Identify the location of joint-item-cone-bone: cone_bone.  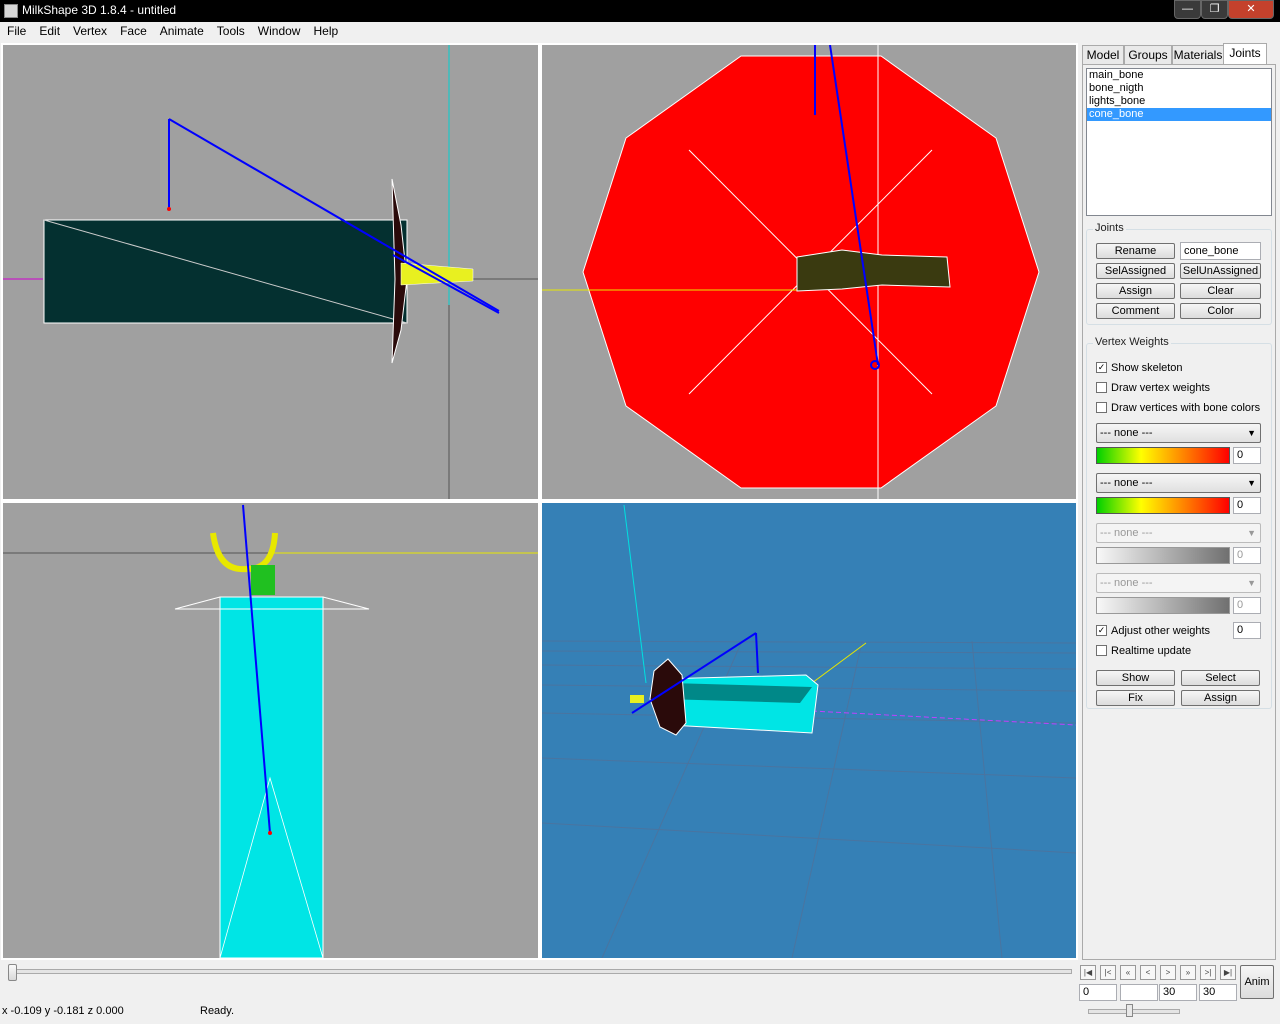
(1179, 114).